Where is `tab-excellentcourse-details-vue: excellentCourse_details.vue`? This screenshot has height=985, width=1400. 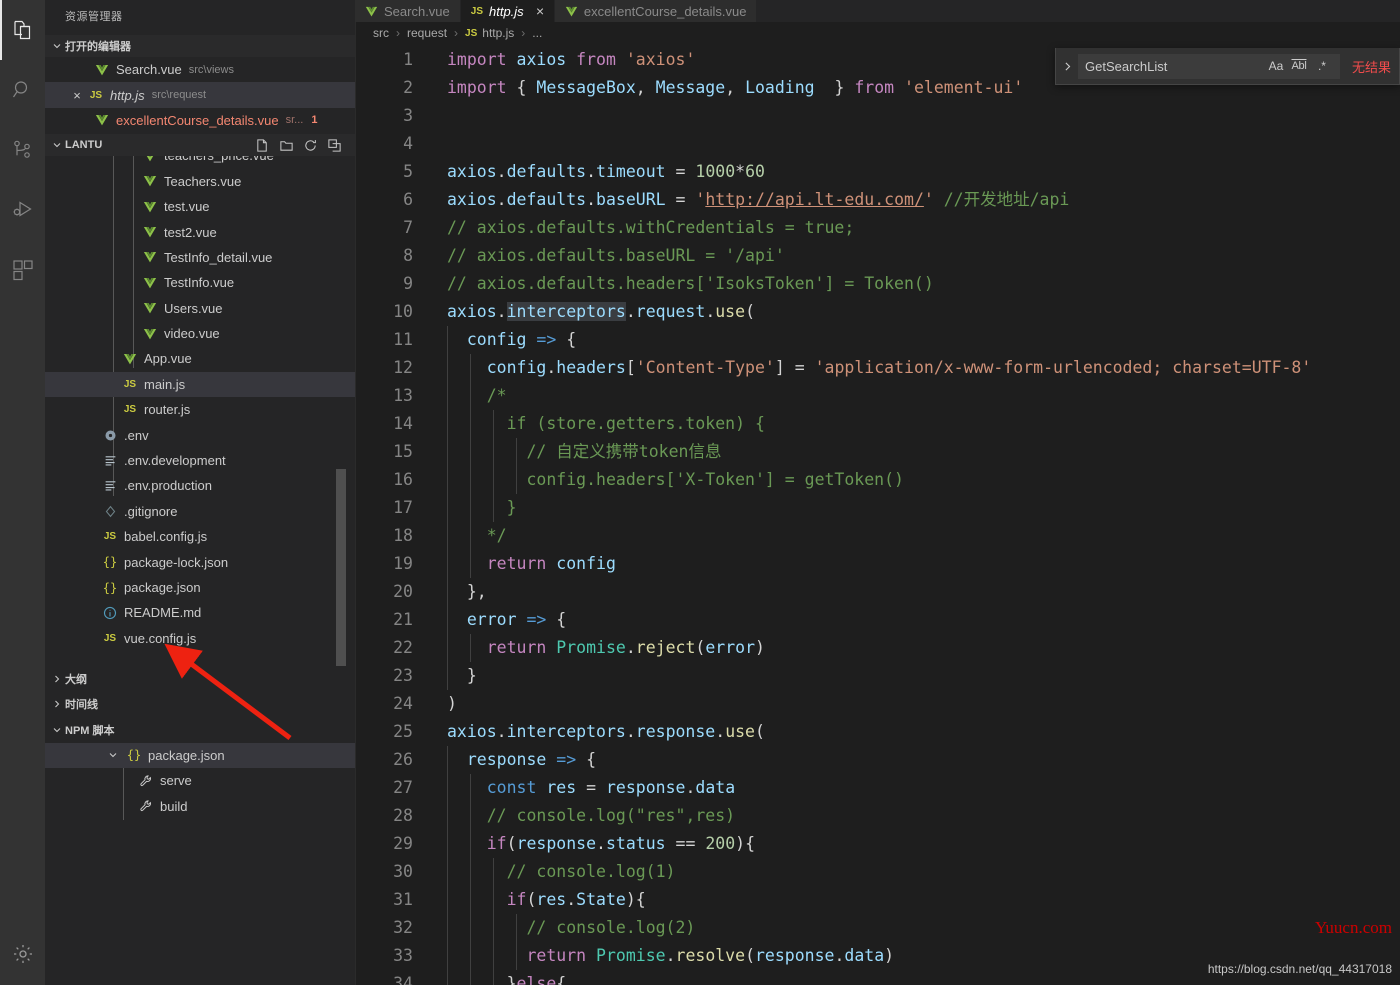
tab-excellentcourse-details-vue: excellentCourse_details.vue is located at coordinates (656, 11).